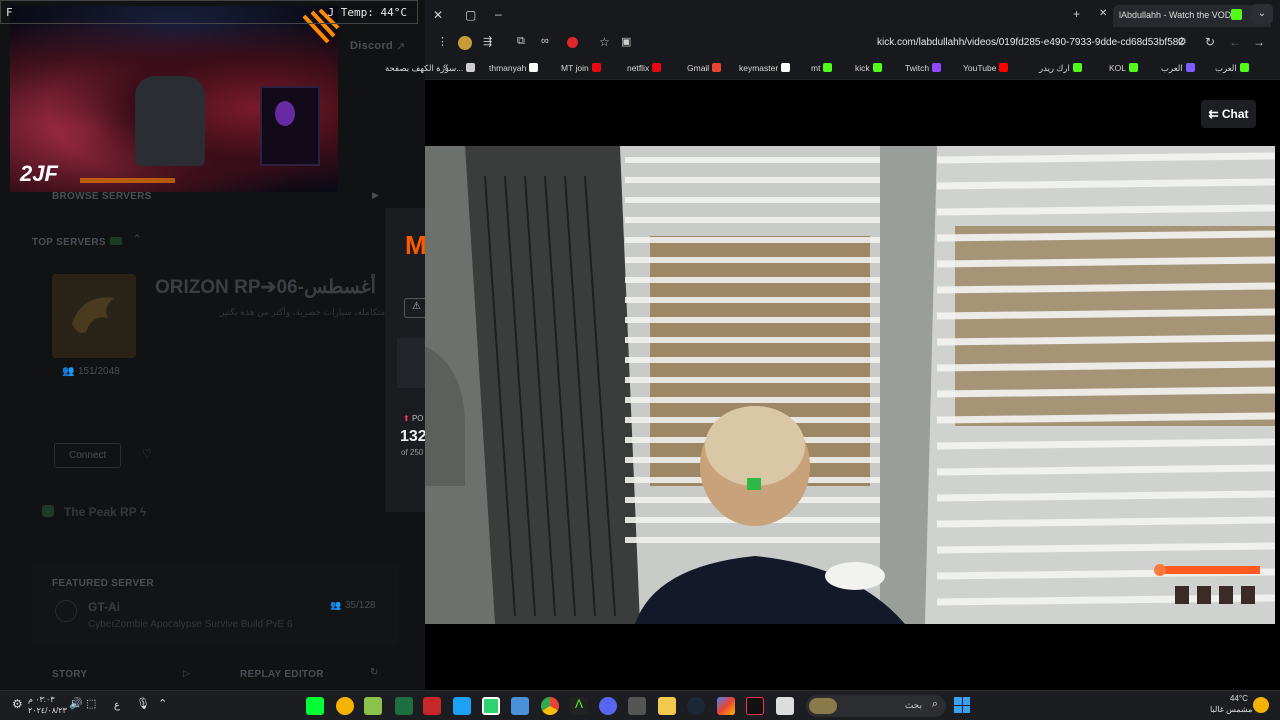 This screenshot has height=720, width=1280. Describe the element at coordinates (726, 706) in the screenshot. I see `copilot-icon` at that location.